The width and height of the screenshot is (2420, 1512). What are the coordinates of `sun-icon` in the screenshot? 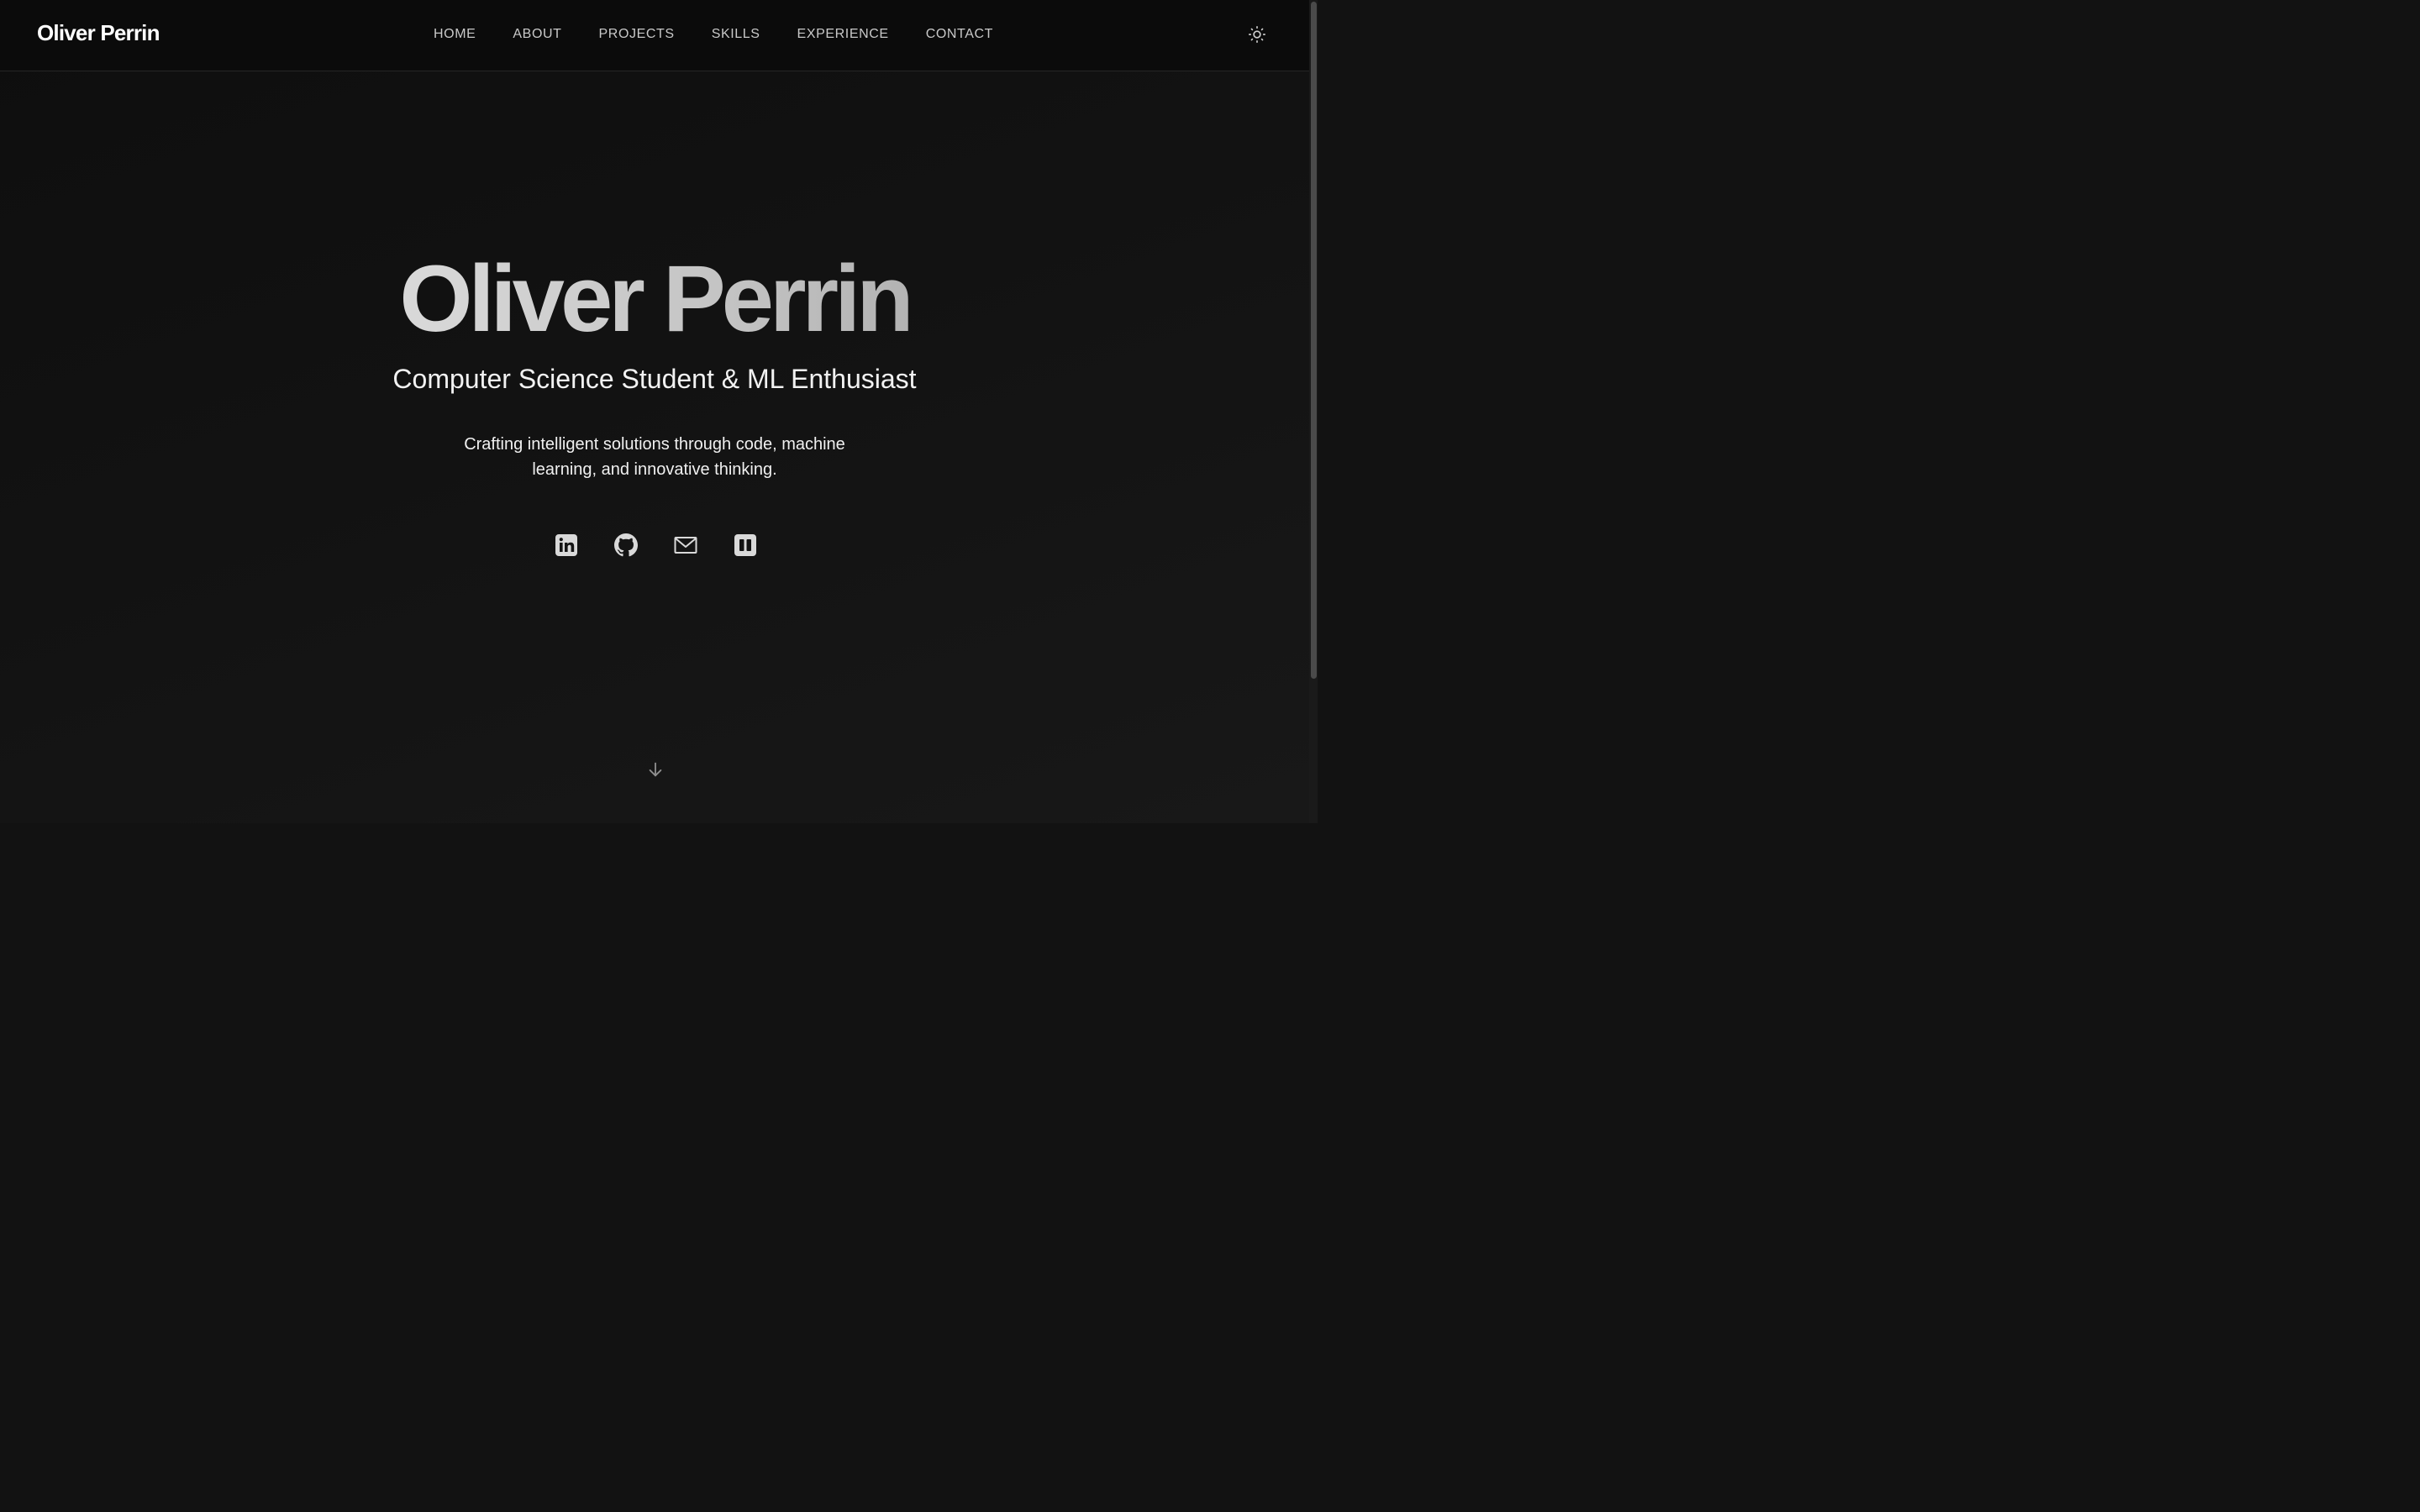 It's located at (1257, 34).